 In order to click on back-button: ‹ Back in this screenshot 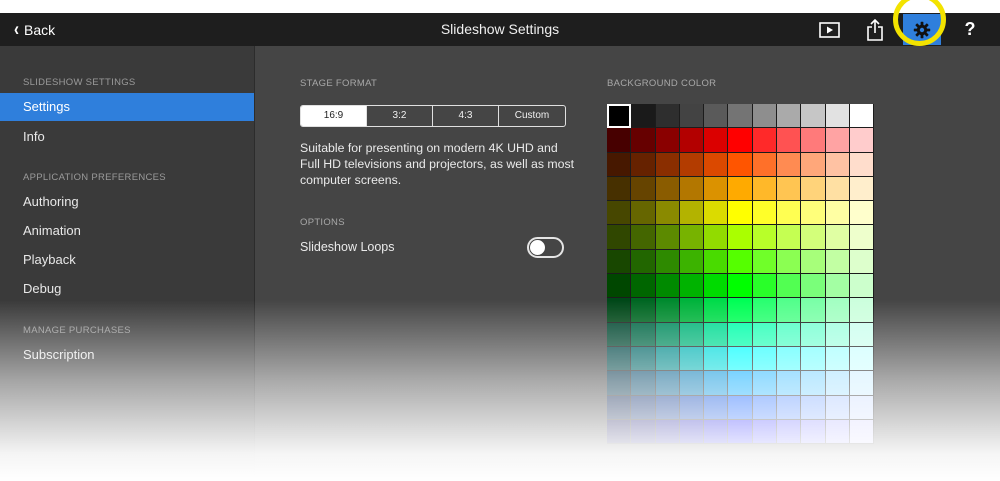, I will do `click(34, 29)`.